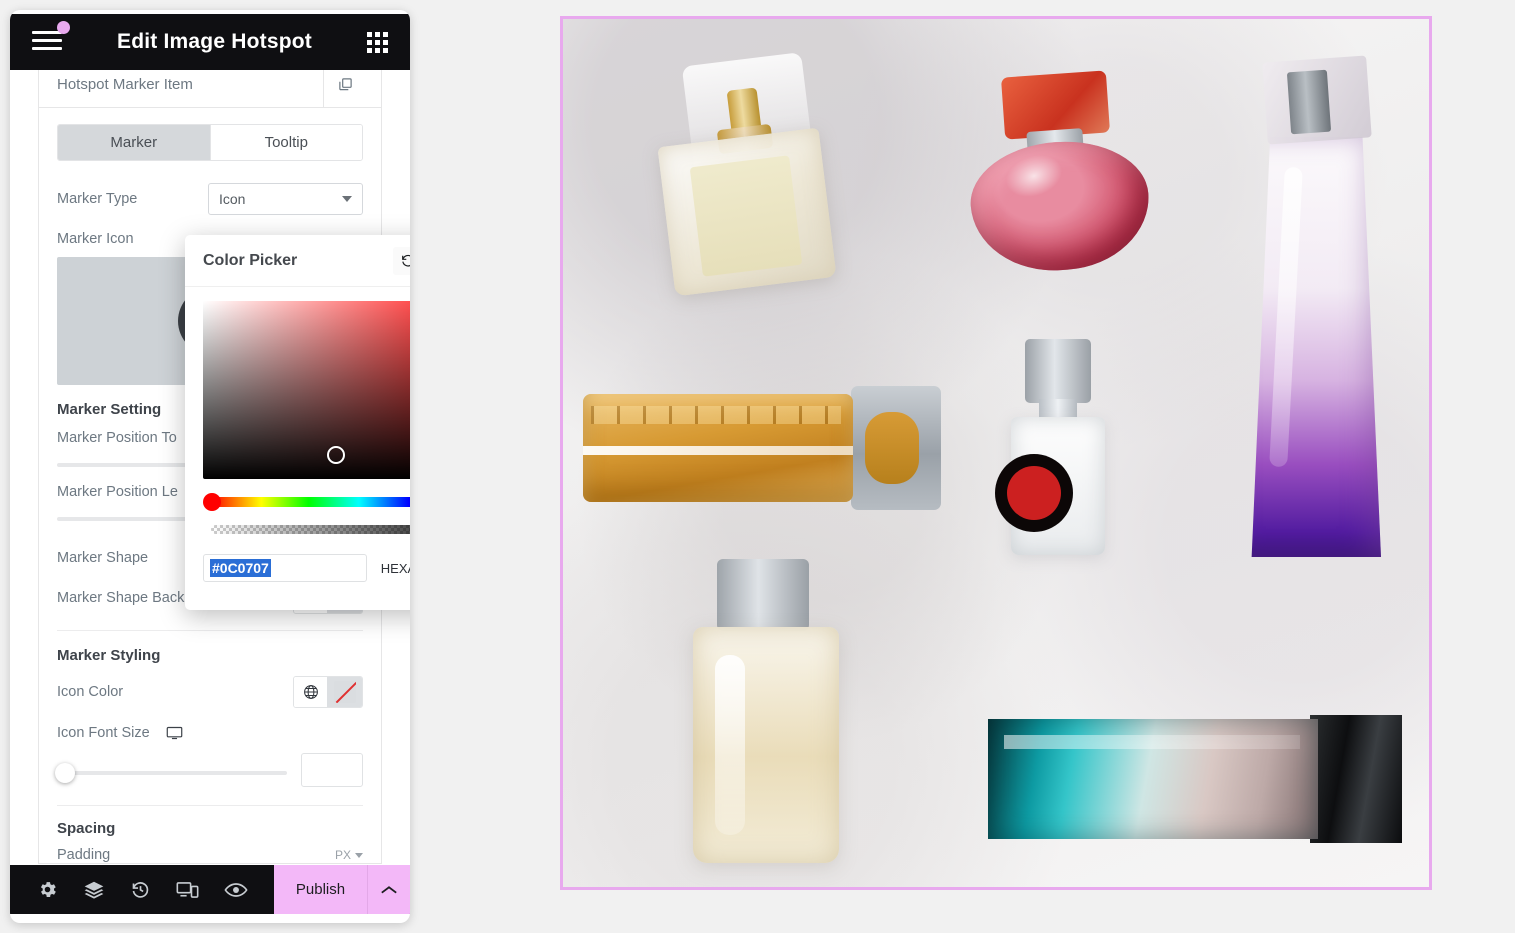 This screenshot has width=1515, height=933. I want to click on padding-unit-select: PX, so click(349, 855).